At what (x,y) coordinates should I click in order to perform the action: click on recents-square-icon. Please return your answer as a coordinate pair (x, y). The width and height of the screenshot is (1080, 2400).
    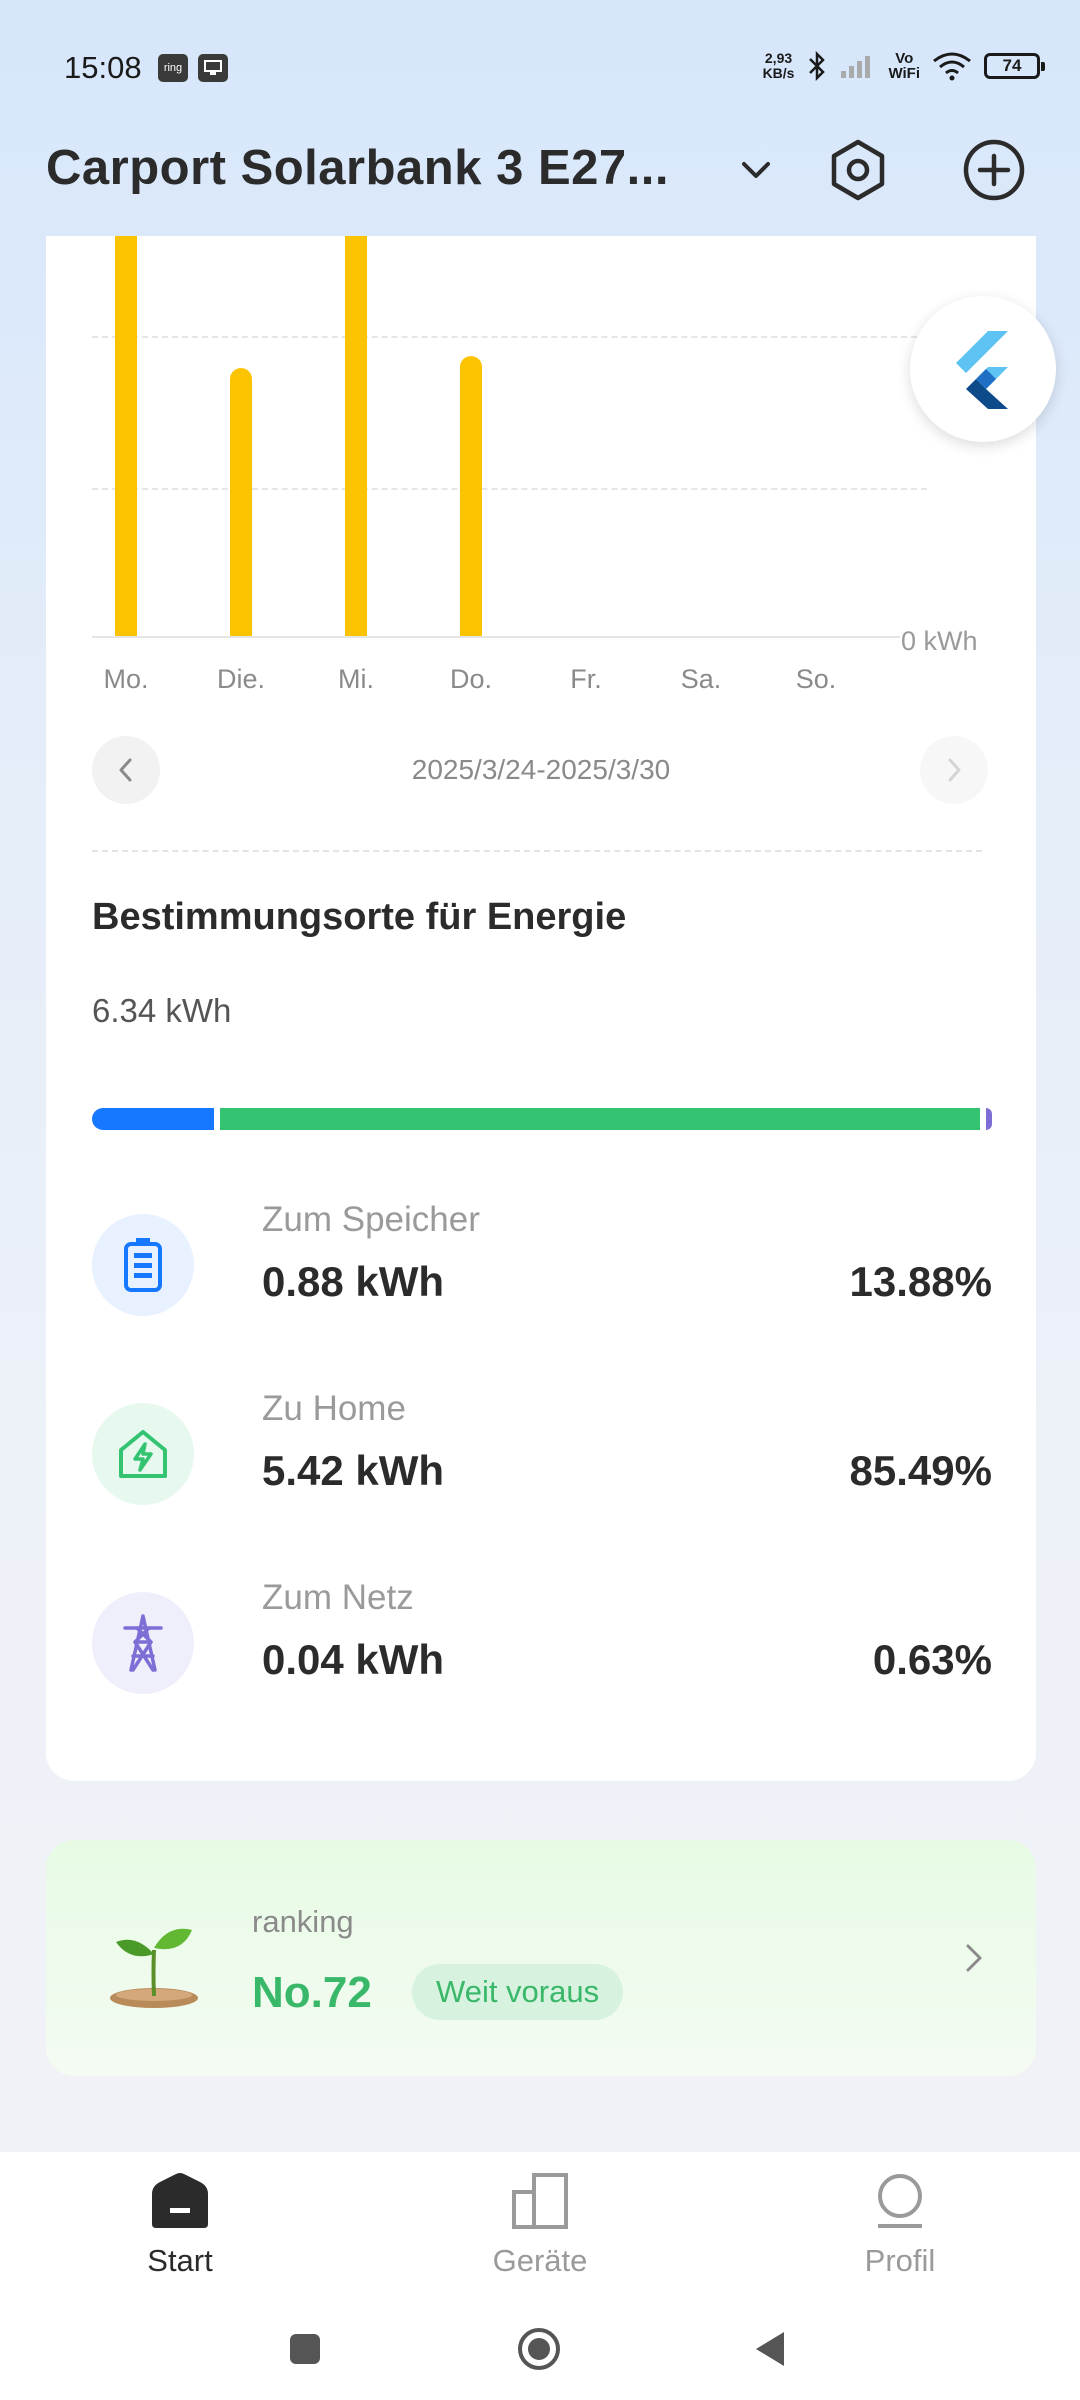
    Looking at the image, I should click on (305, 2349).